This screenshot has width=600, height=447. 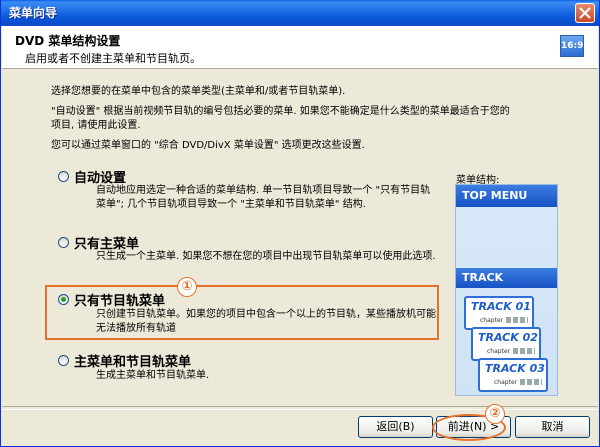 I want to click on track-card-03: TRACK 03 chapter, so click(x=513, y=375).